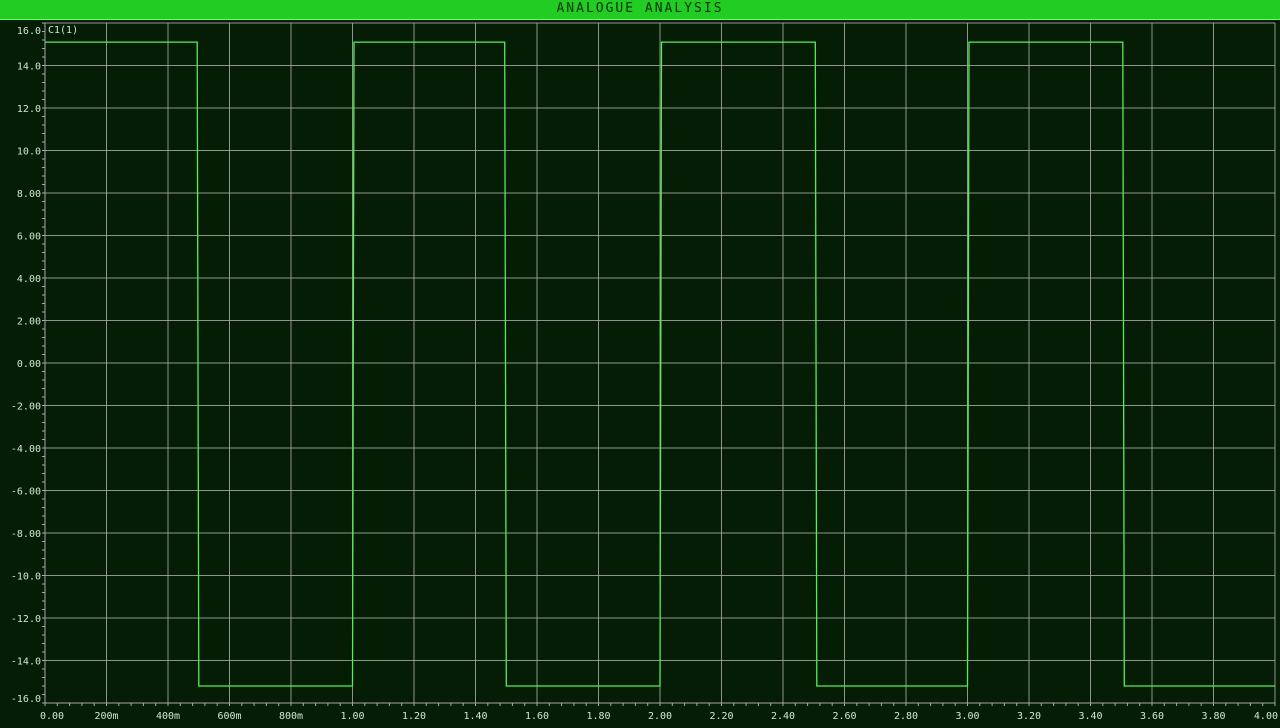  What do you see at coordinates (26, 449) in the screenshot?
I see `y-tick-label: -4.00` at bounding box center [26, 449].